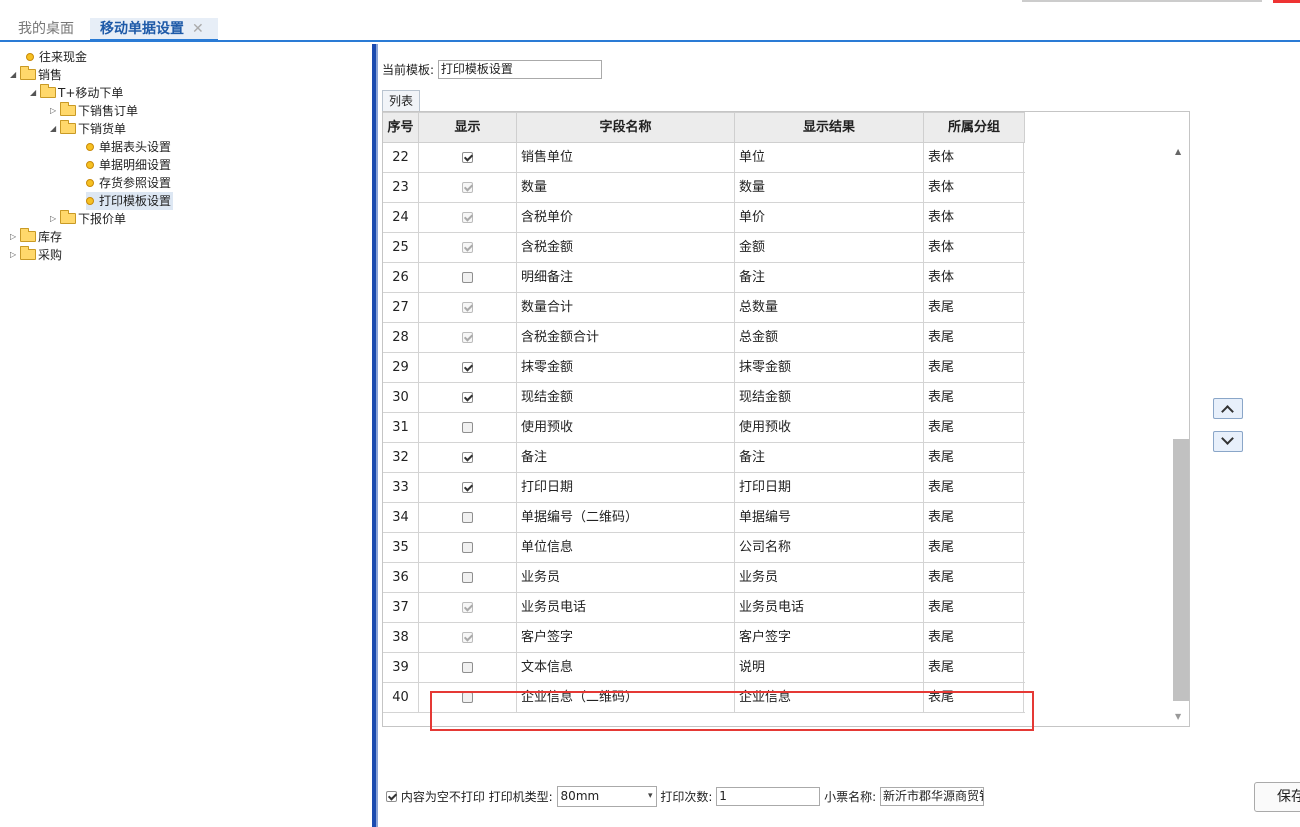 Image resolution: width=1300 pixels, height=827 pixels. Describe the element at coordinates (829, 127) in the screenshot. I see `header-display-result: 显示结果` at that location.